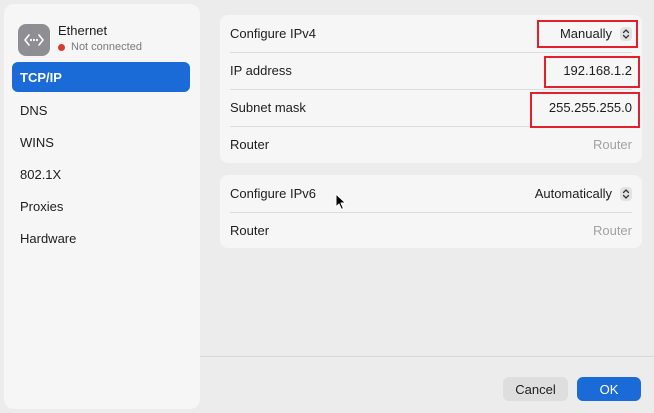 The height and width of the screenshot is (413, 654). I want to click on sidebar-item-label: DNS, so click(34, 110).